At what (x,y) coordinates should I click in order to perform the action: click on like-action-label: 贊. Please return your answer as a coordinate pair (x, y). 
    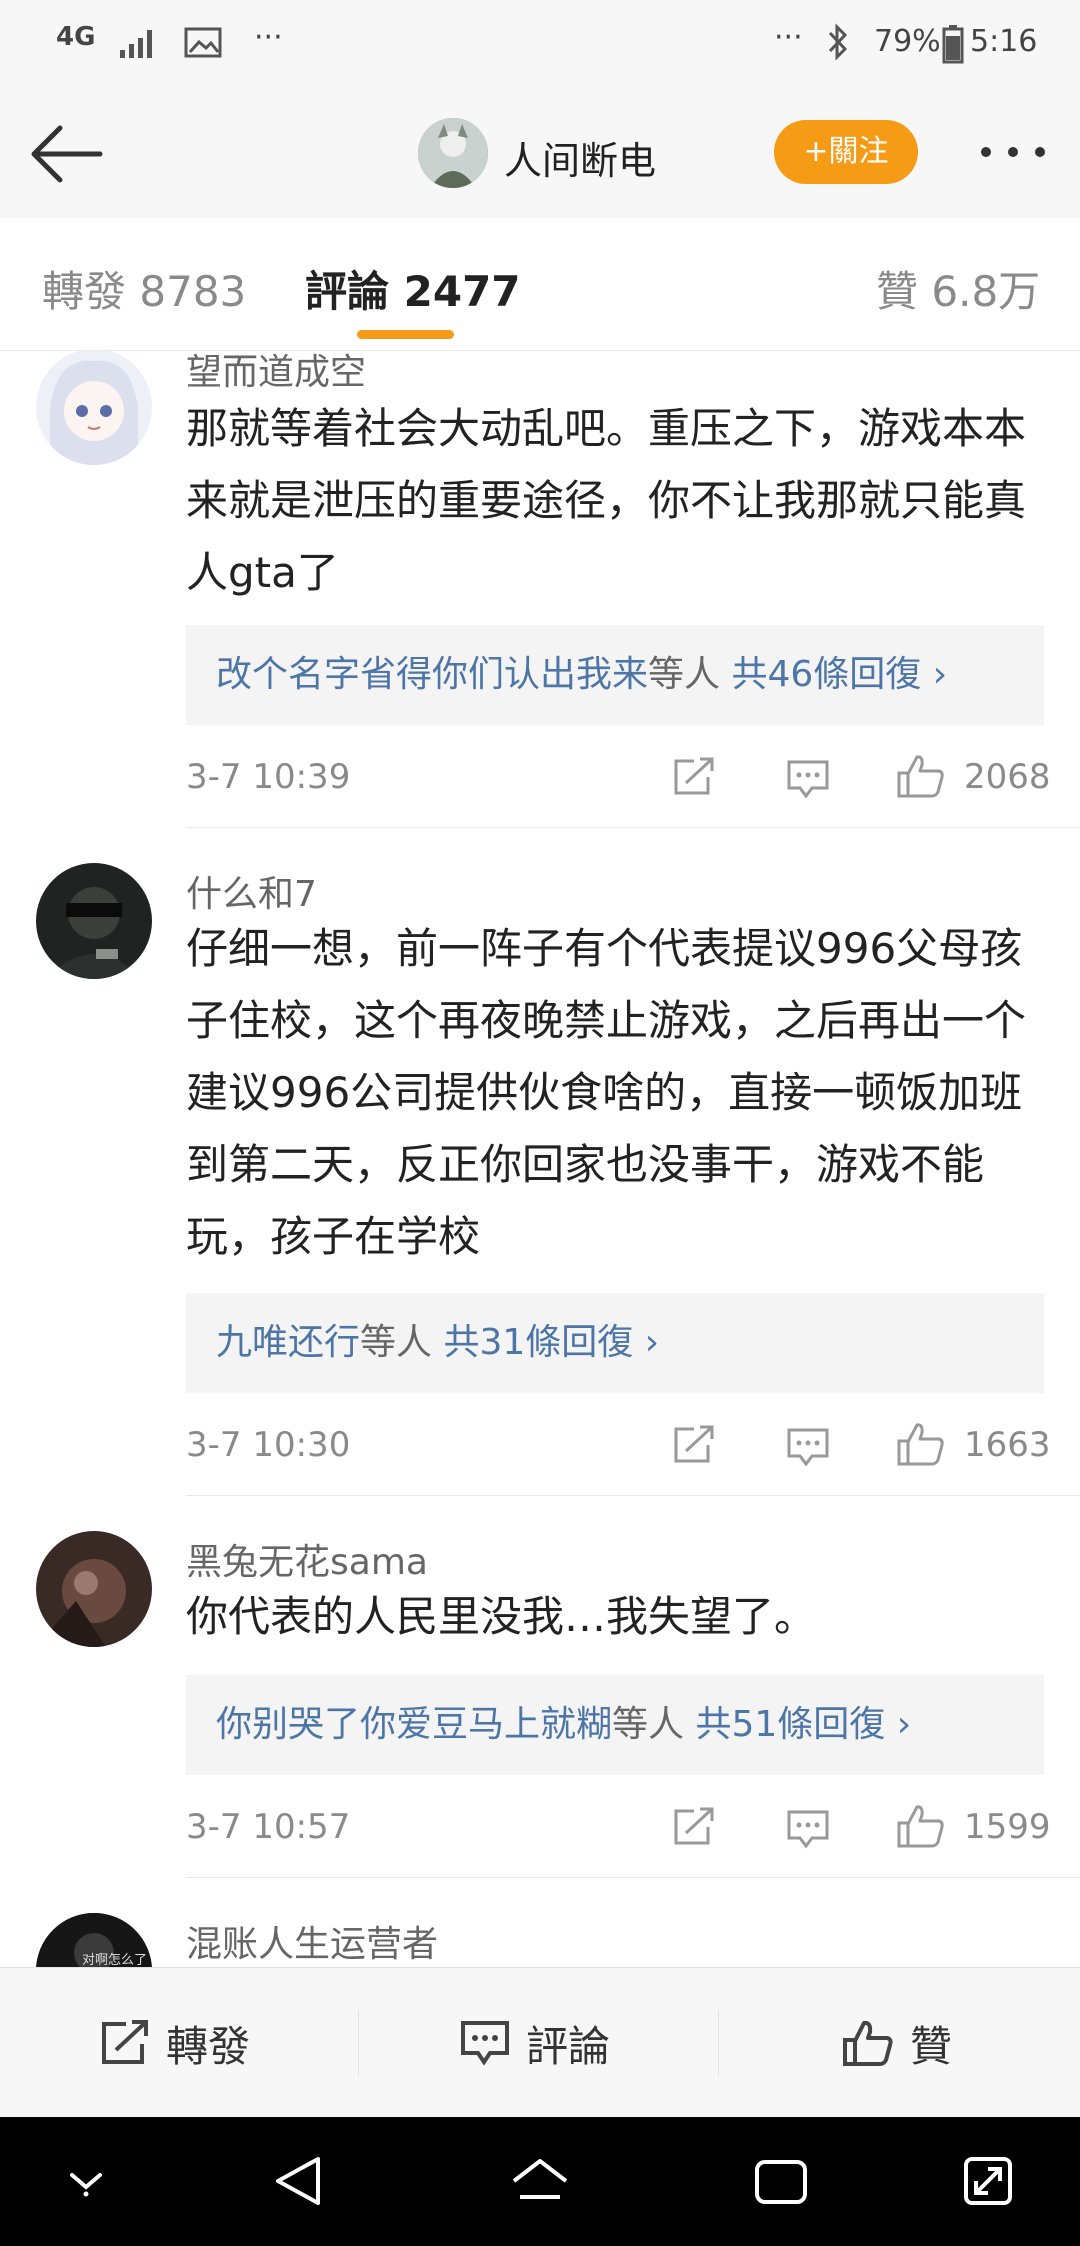
    Looking at the image, I should click on (931, 2046).